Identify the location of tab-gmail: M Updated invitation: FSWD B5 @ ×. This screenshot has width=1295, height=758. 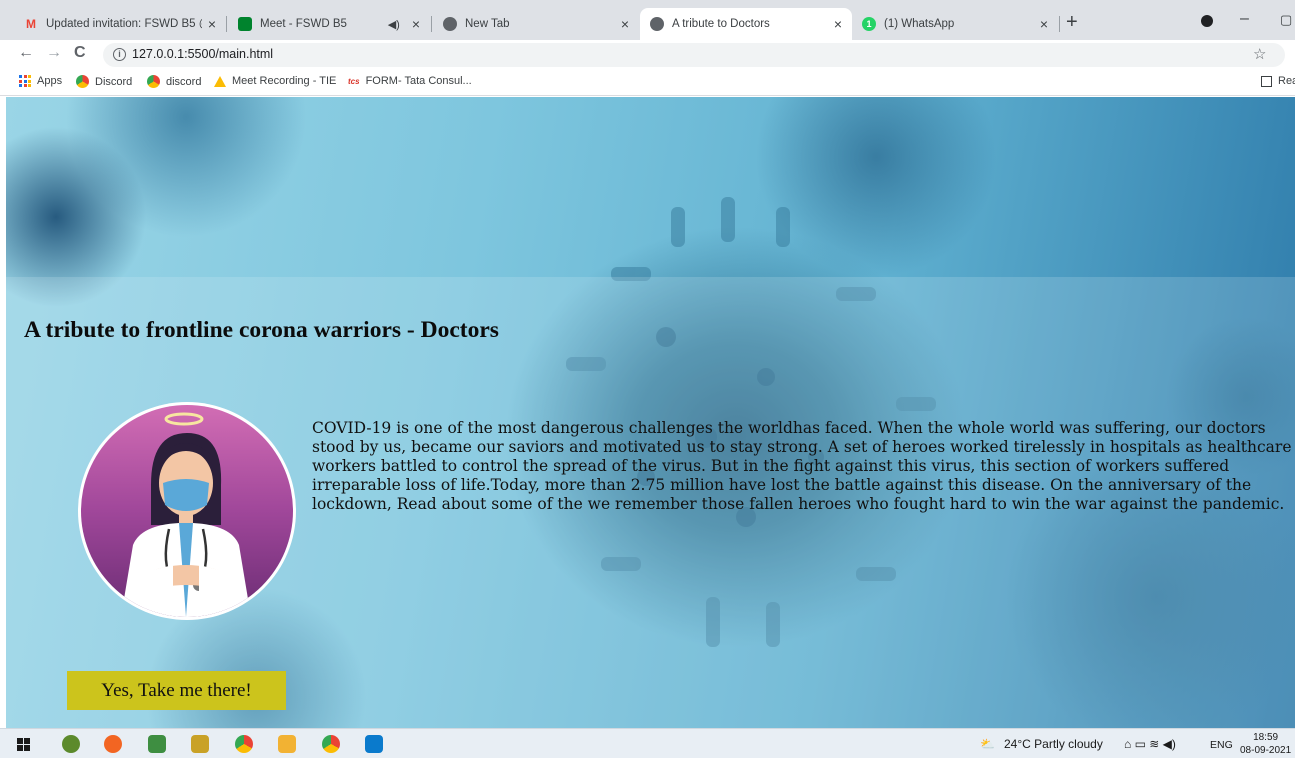
(120, 24).